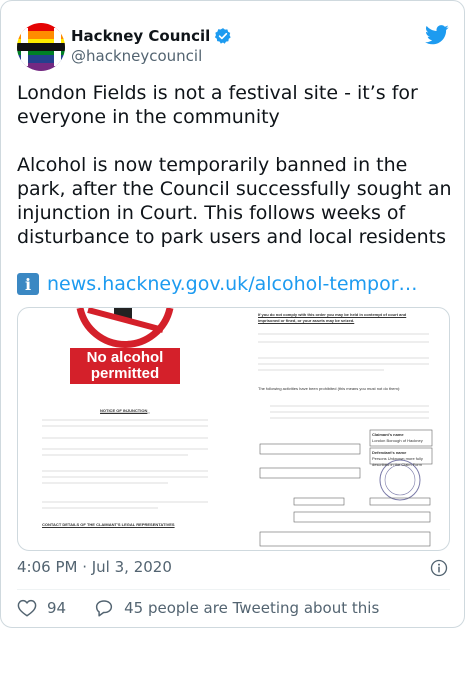  I want to click on info-icon, so click(439, 568).